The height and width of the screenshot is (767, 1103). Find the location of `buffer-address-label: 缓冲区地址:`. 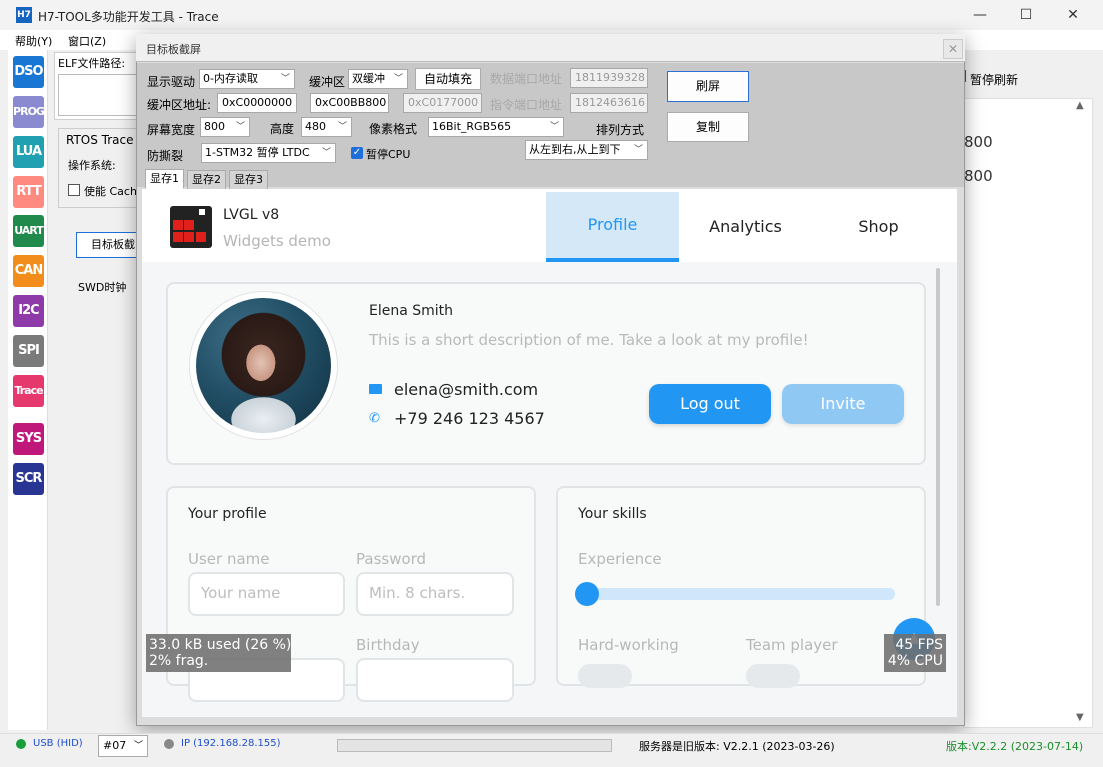

buffer-address-label: 缓冲区地址: is located at coordinates (179, 105).